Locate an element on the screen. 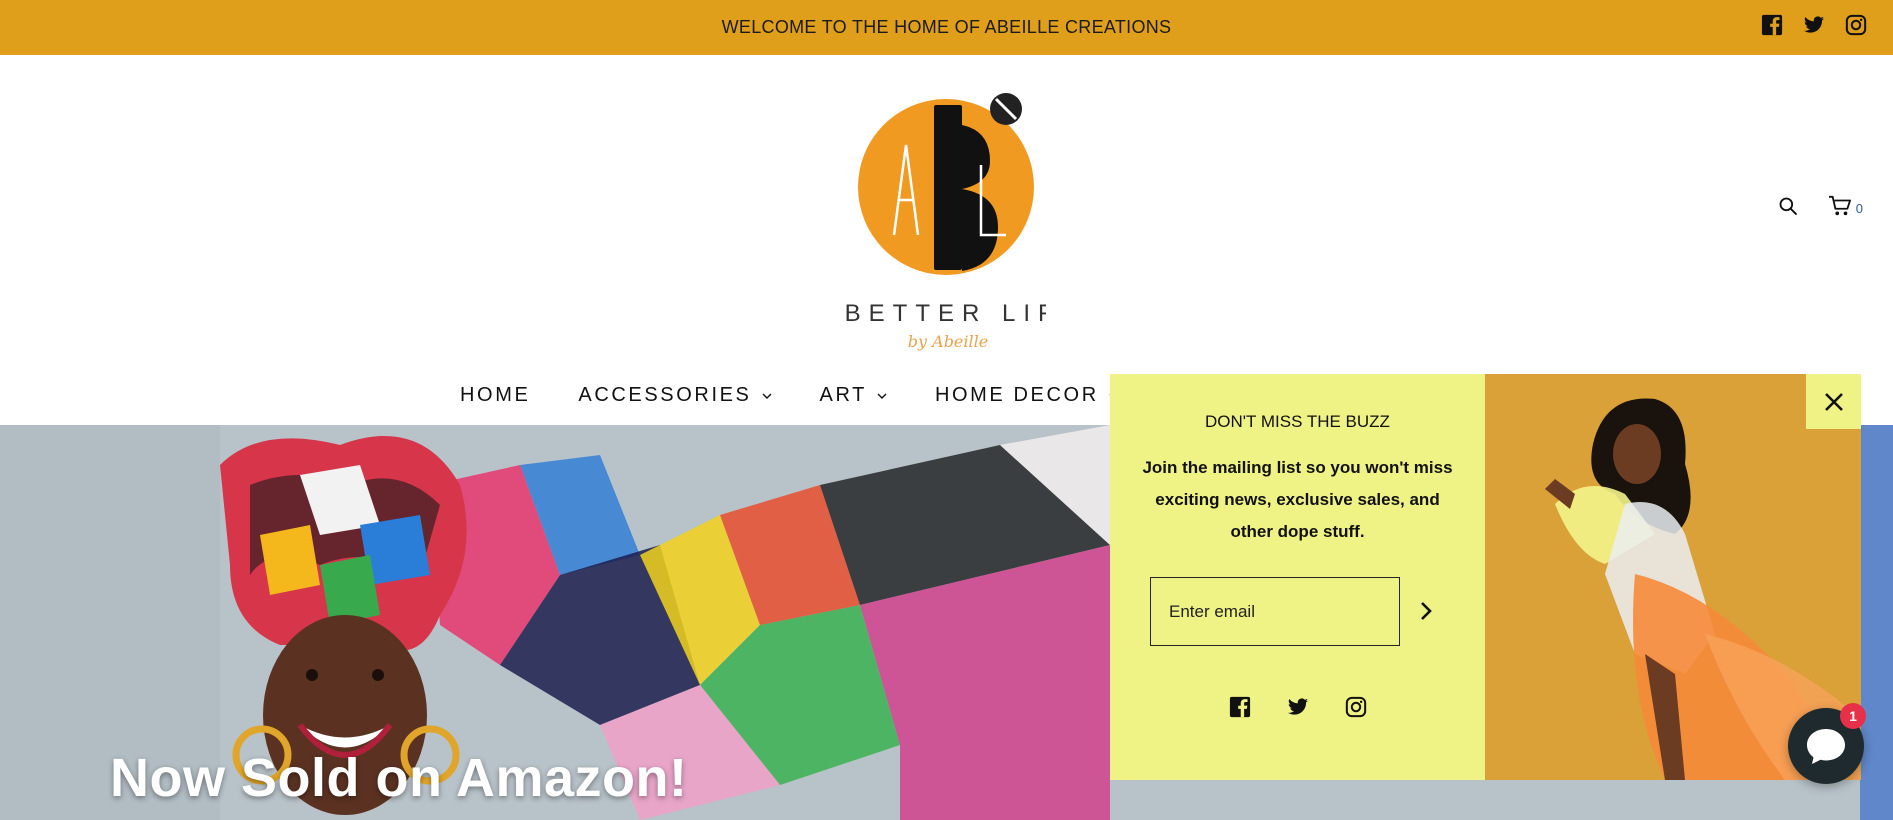 The image size is (1893, 820). nav-item-home: HOME is located at coordinates (495, 395).